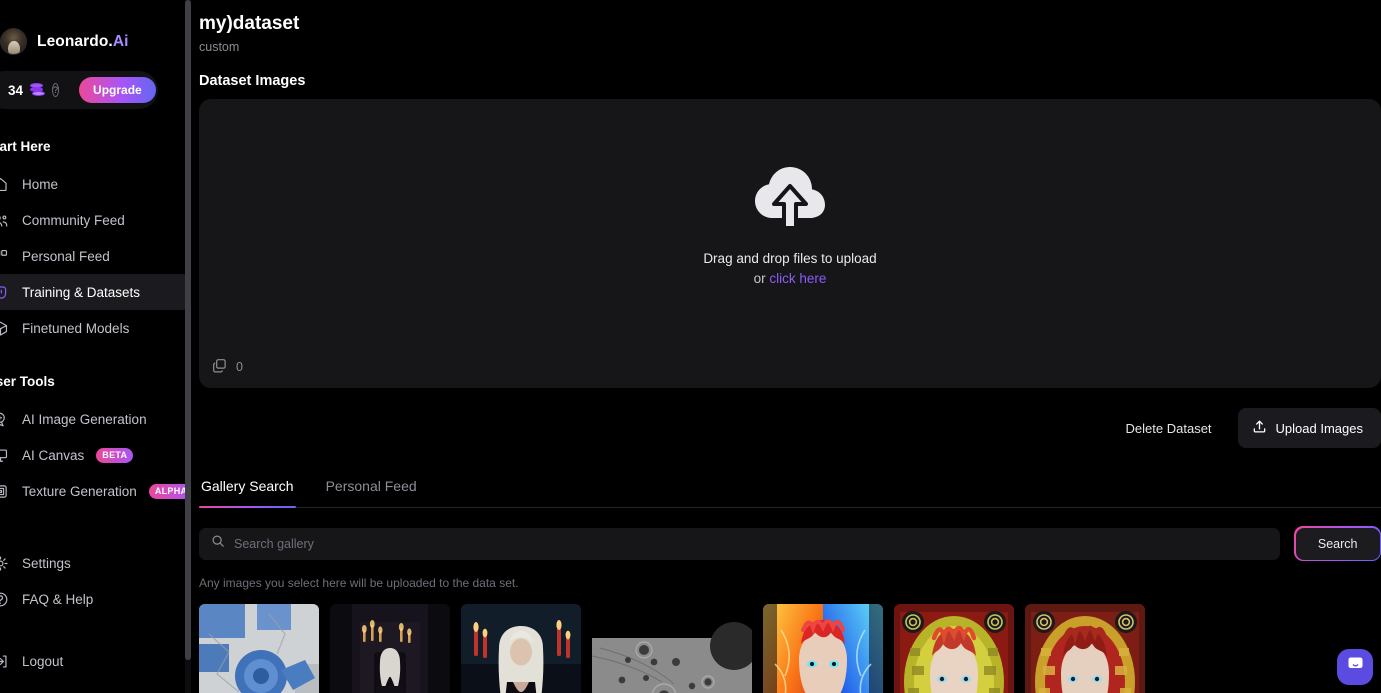 Image resolution: width=1381 pixels, height=693 pixels. Describe the element at coordinates (27, 381) in the screenshot. I see `sidebar-section-heading: User Tools` at that location.